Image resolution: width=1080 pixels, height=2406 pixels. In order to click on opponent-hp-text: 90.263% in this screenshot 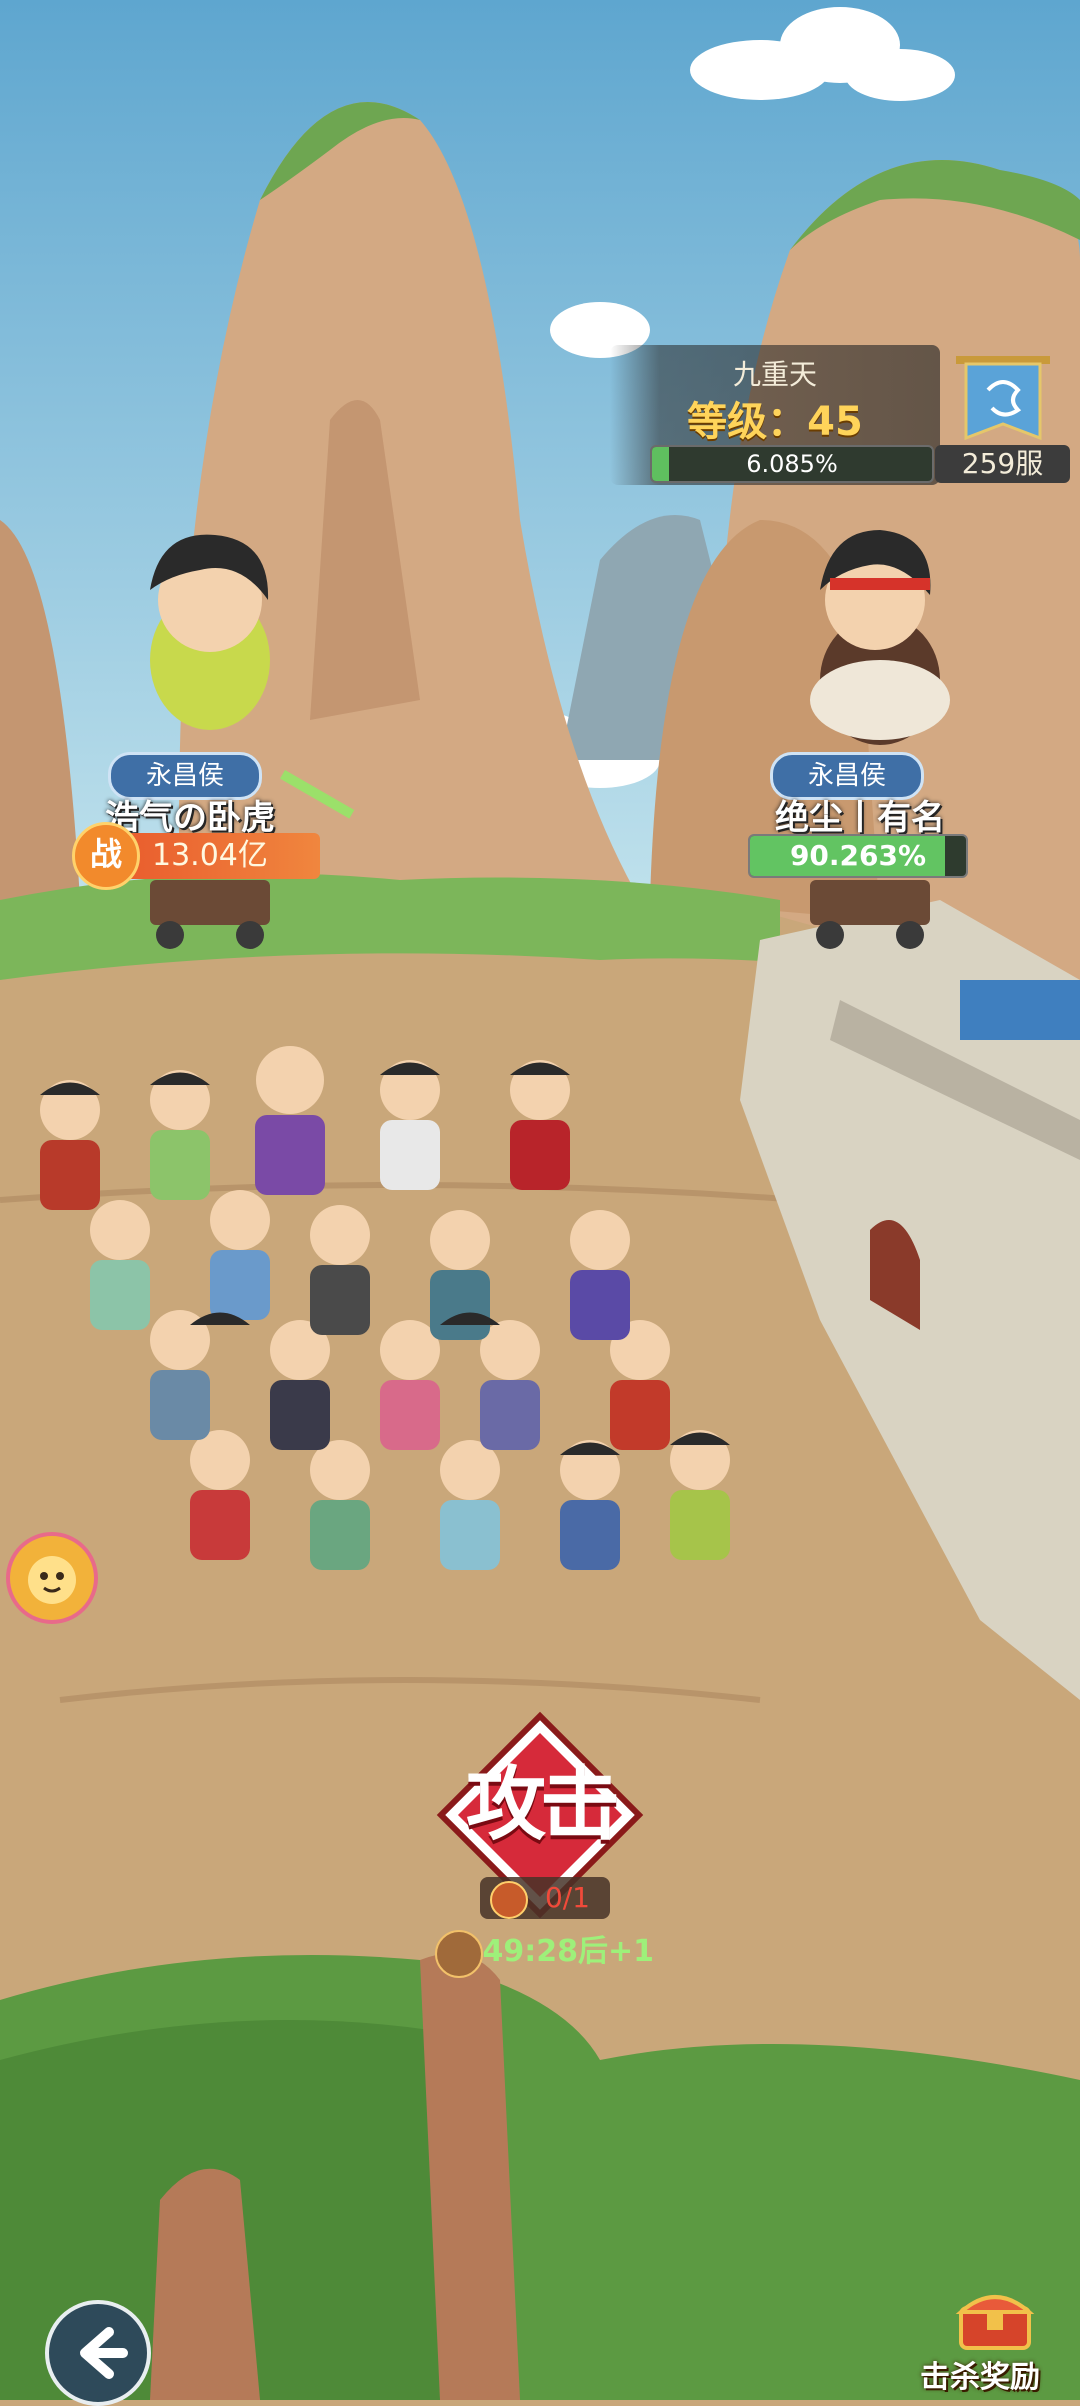, I will do `click(858, 855)`.